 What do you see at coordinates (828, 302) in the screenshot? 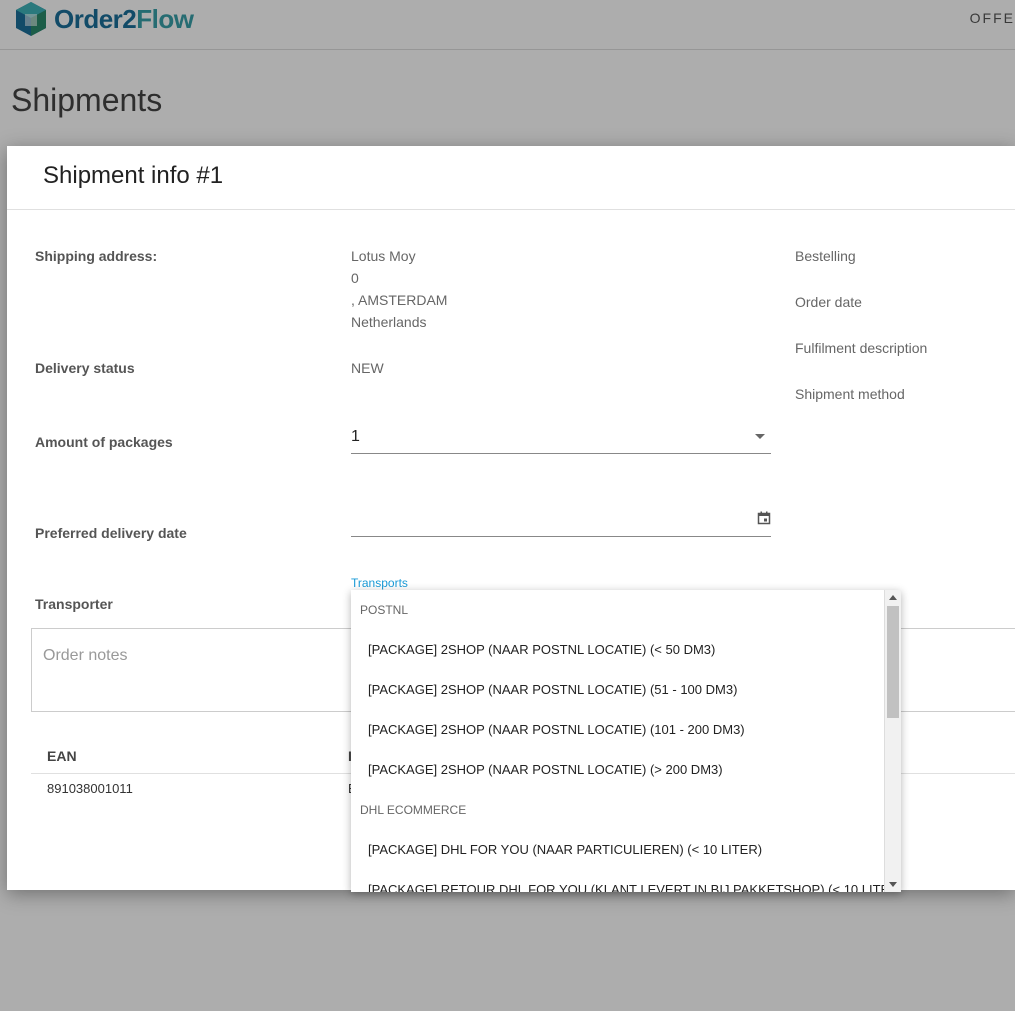
I see `order-date-label: Order date` at bounding box center [828, 302].